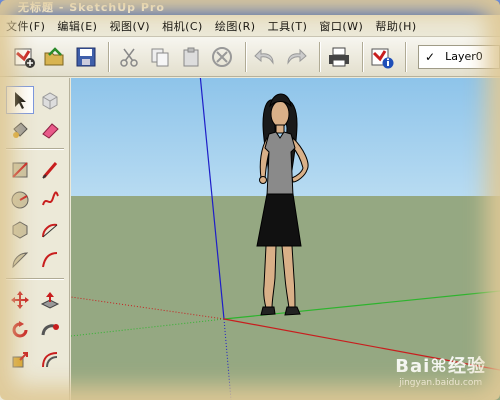  I want to click on blue-axis-negative, so click(227, 359).